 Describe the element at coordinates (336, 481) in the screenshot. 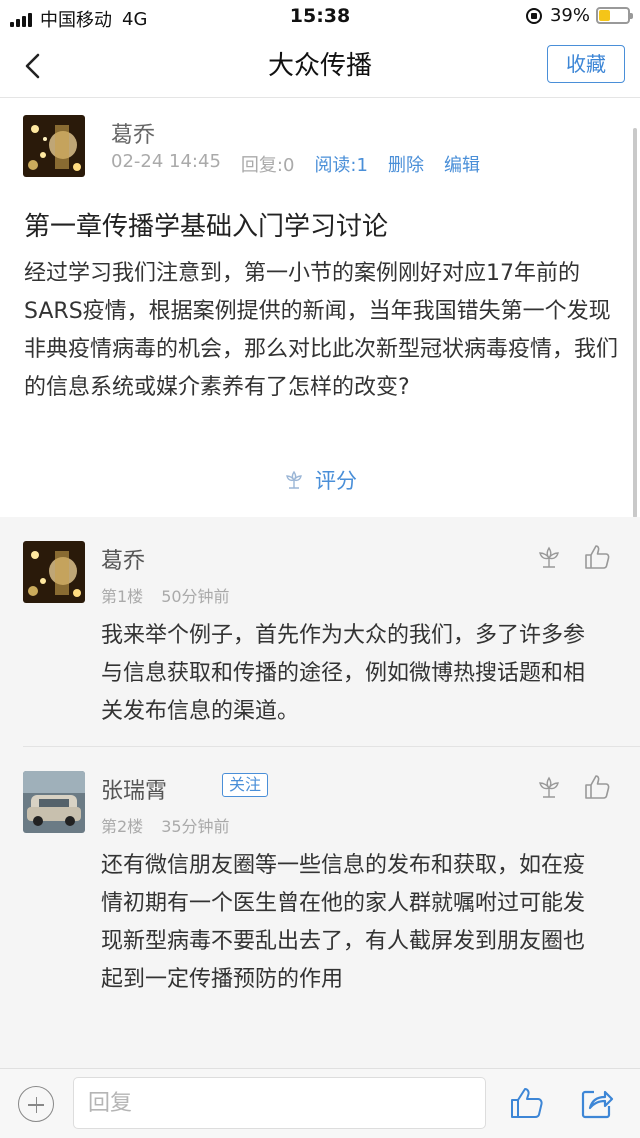

I see `rate-label: 评分` at that location.